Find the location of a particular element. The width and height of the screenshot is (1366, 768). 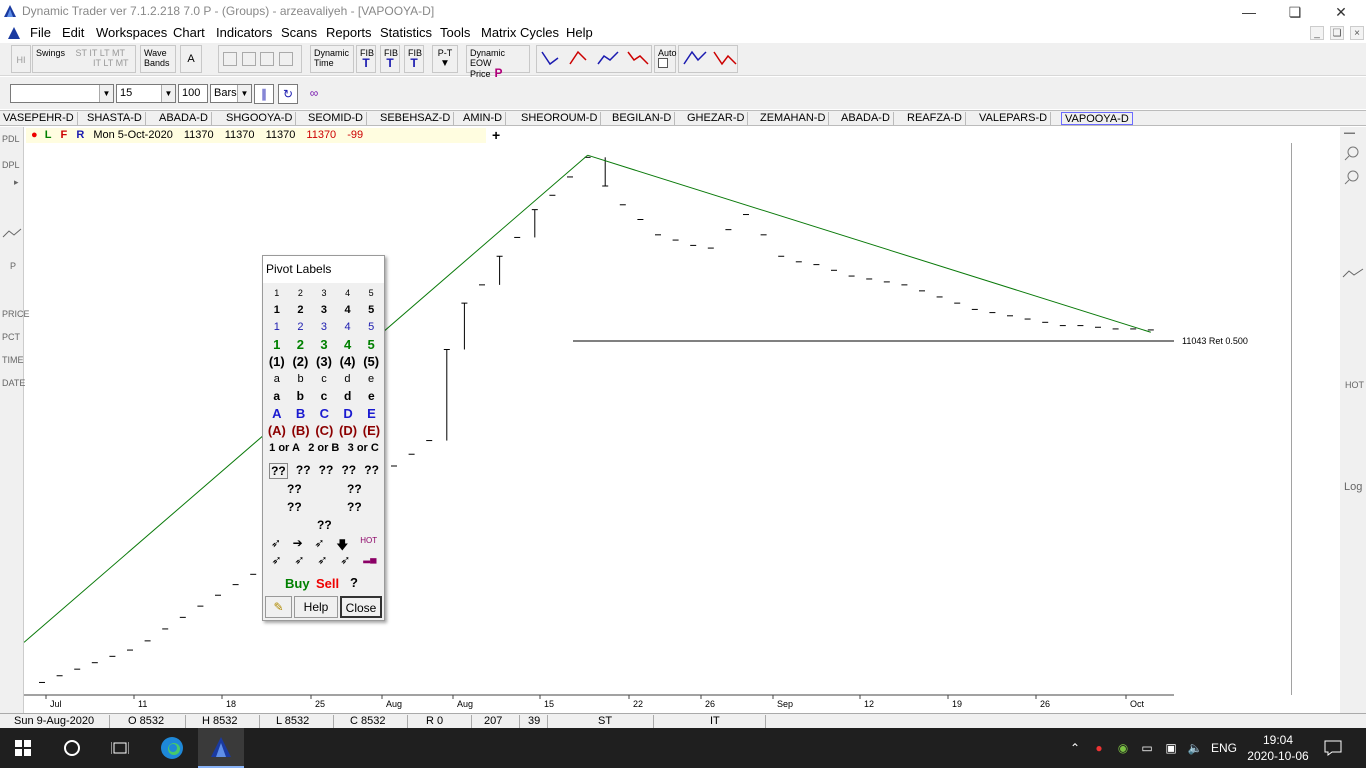

symbol-combo: ▼ is located at coordinates (62, 93).